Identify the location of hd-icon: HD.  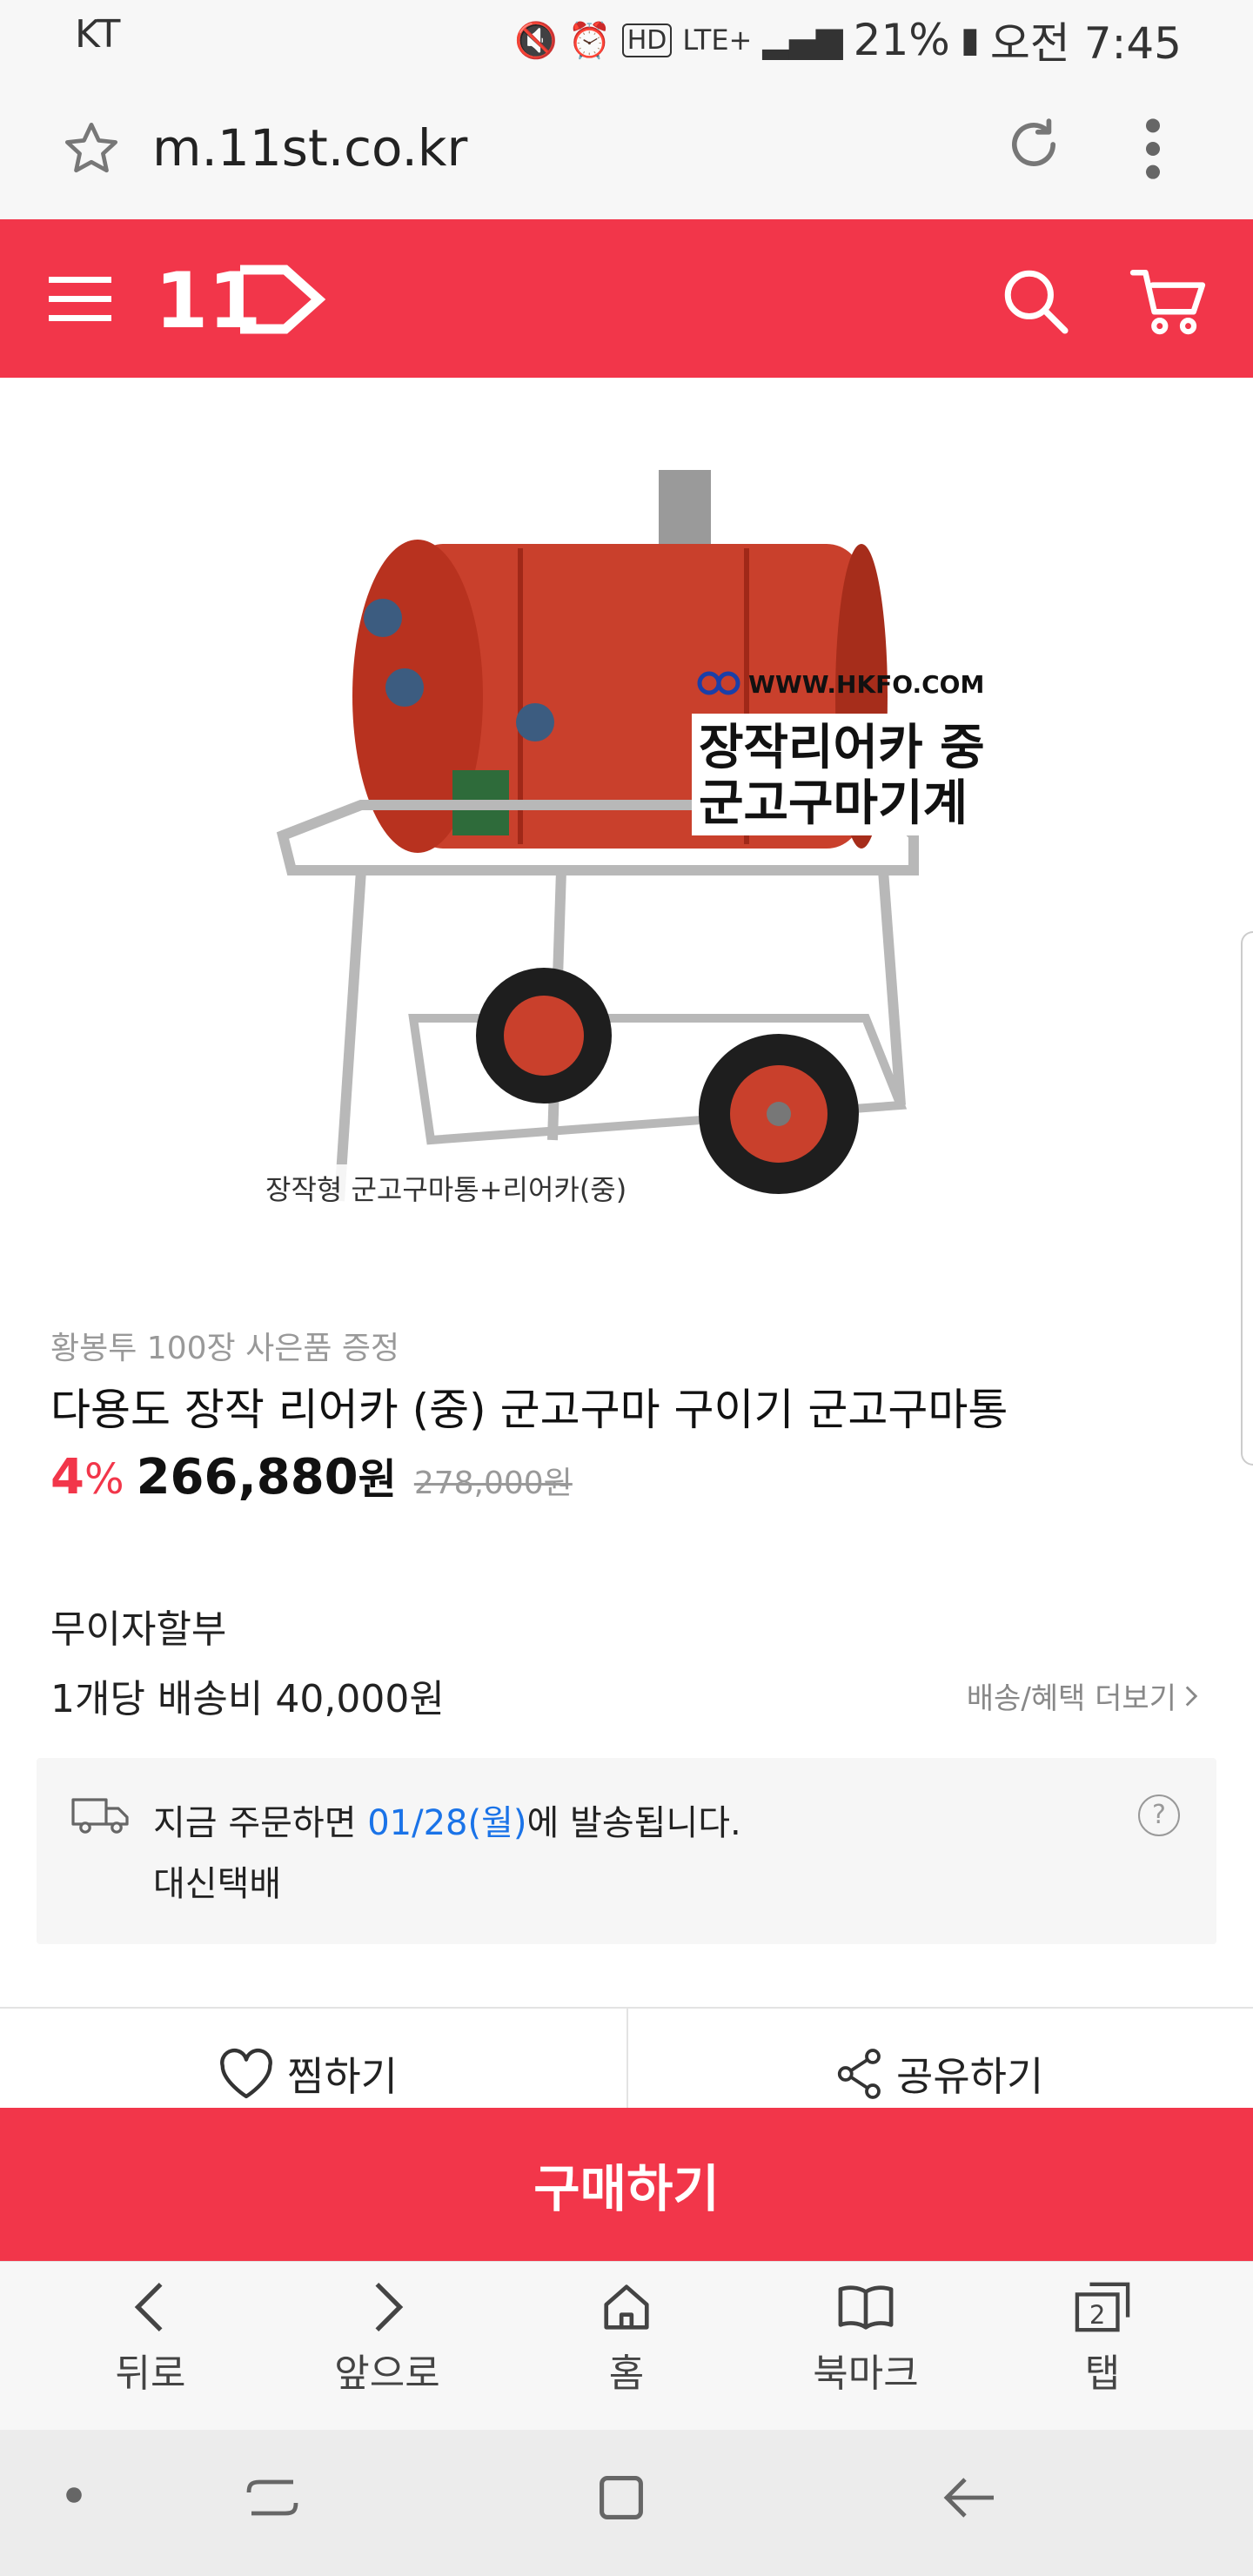
(647, 40).